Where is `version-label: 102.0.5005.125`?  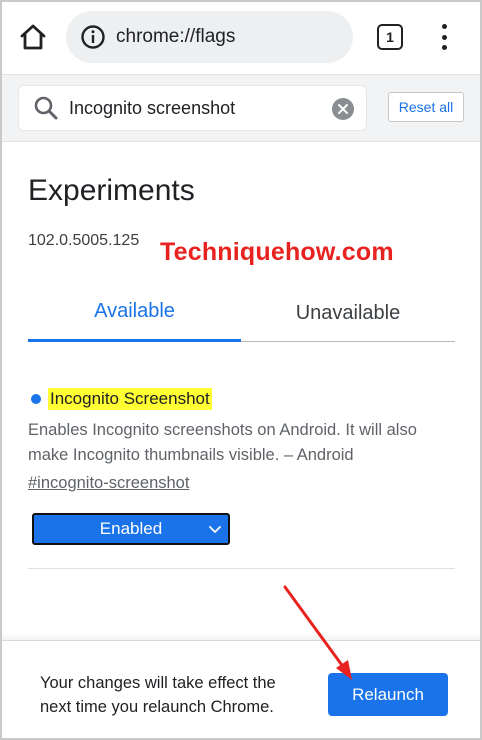
version-label: 102.0.5005.125 is located at coordinates (84, 240).